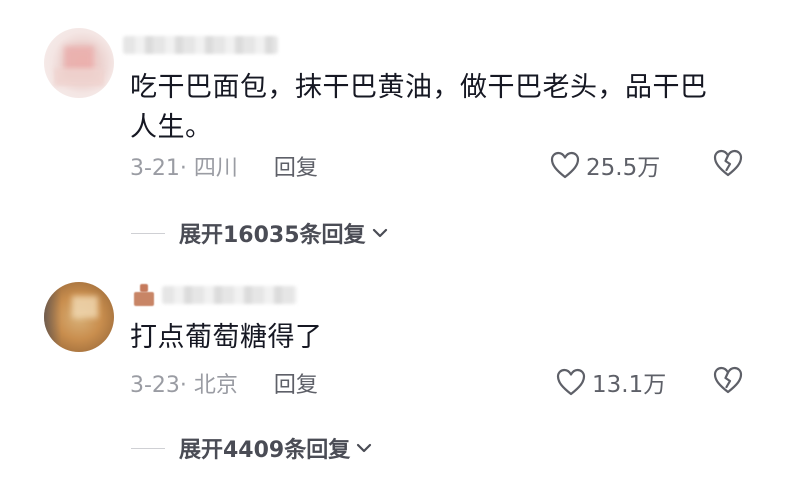 The height and width of the screenshot is (481, 801). I want to click on like-count: 13.1万, so click(629, 385).